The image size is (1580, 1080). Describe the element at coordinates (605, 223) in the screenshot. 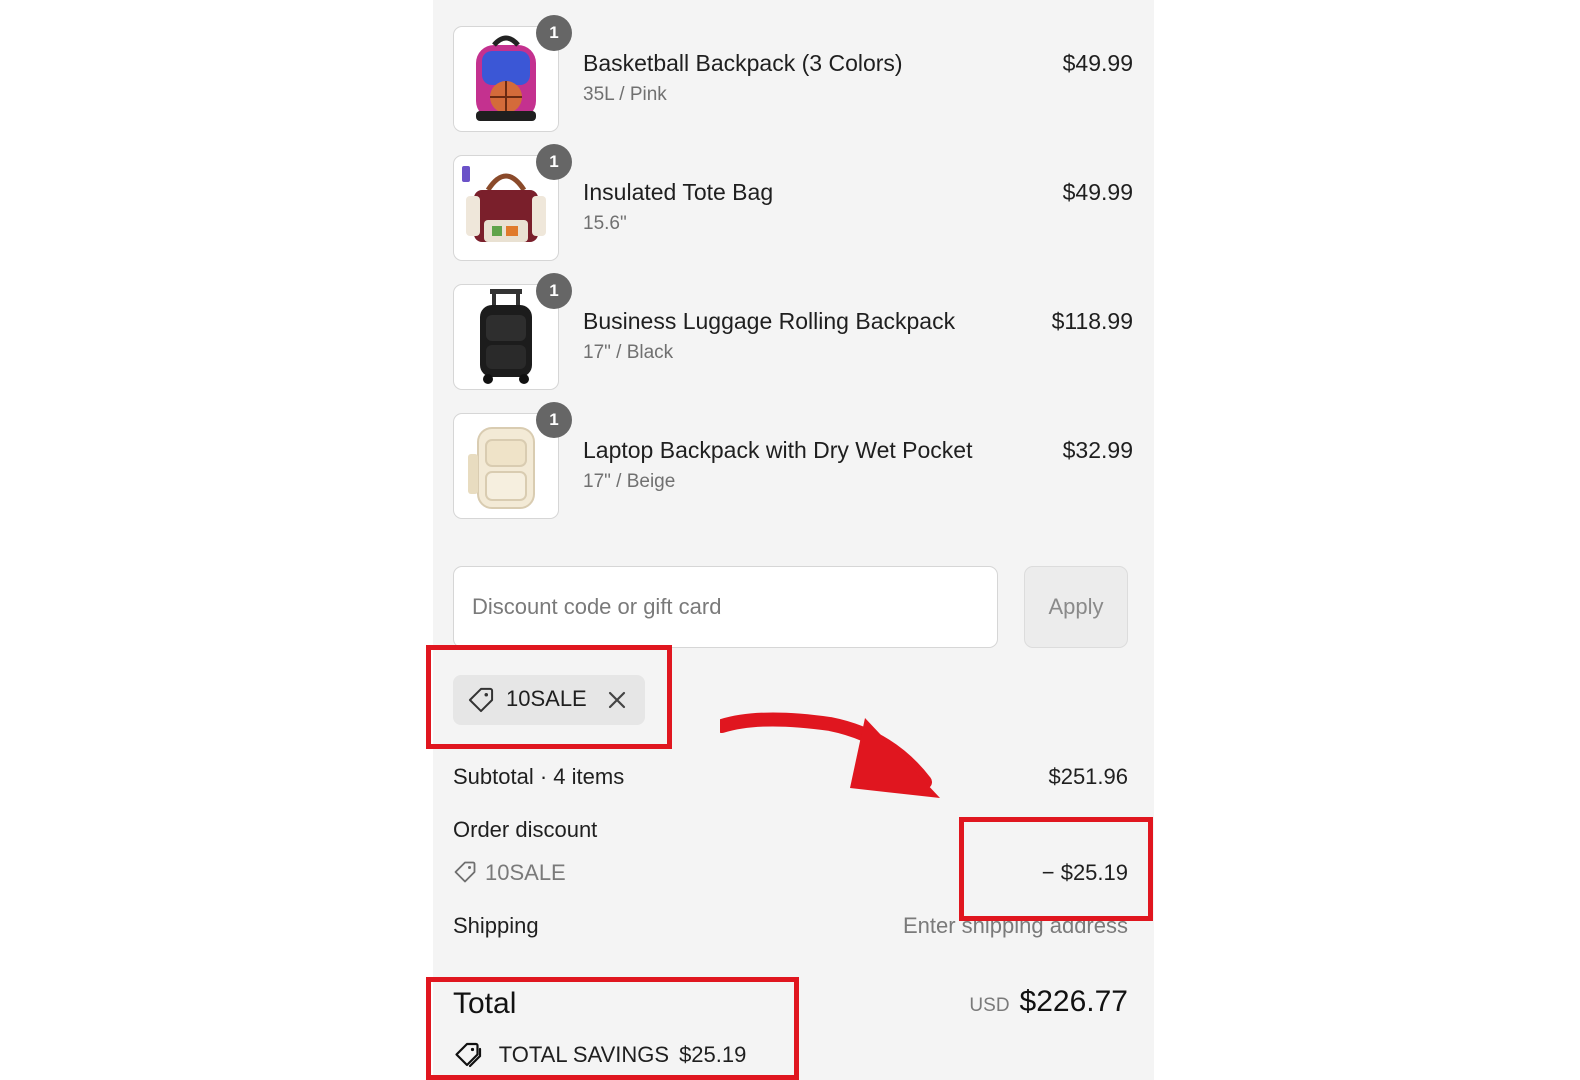

I see `product-variant: 15.6"` at that location.